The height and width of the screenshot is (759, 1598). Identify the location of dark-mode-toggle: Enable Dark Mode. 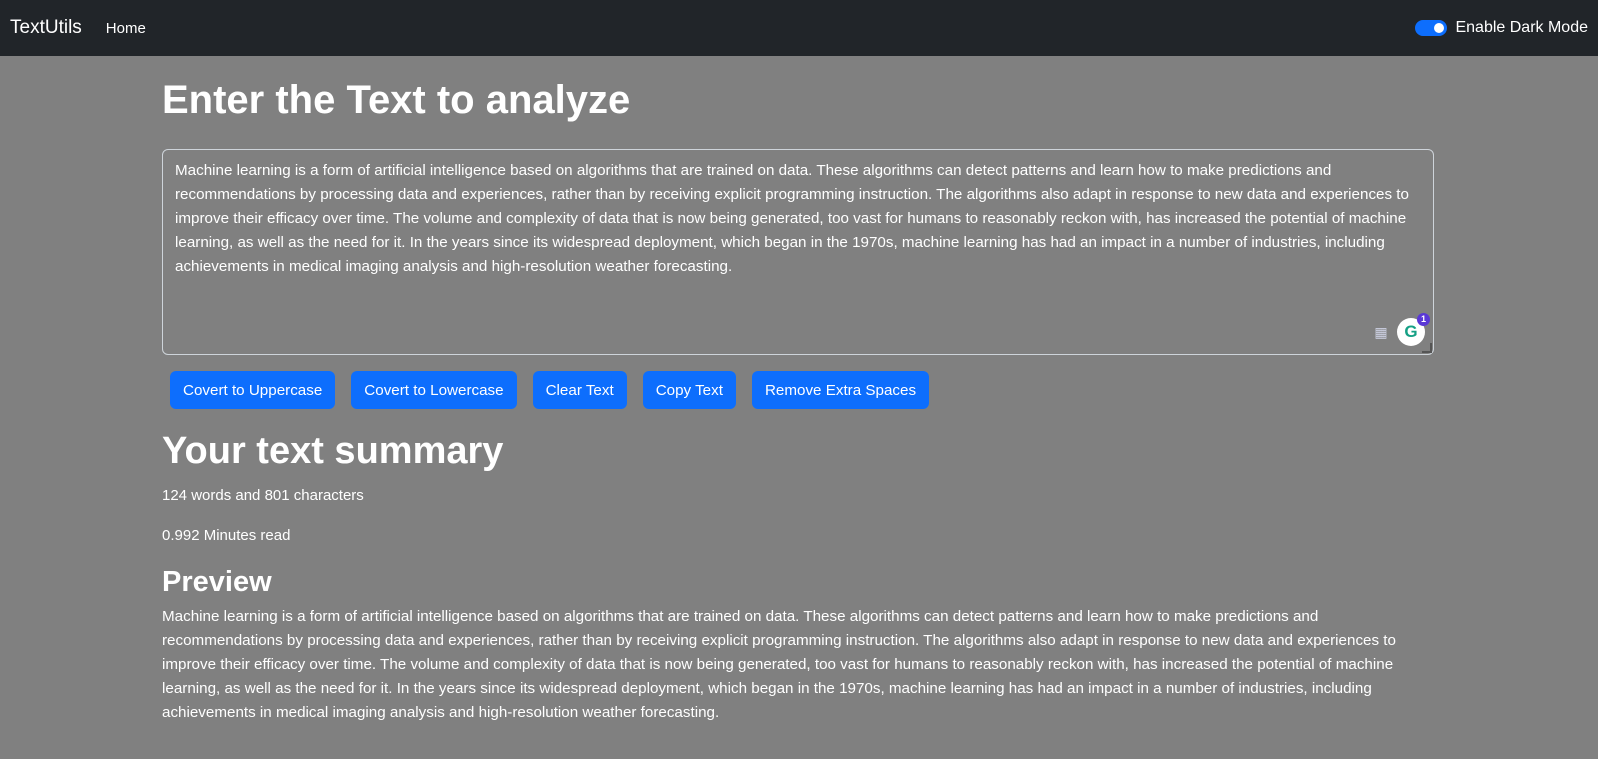
(1501, 28).